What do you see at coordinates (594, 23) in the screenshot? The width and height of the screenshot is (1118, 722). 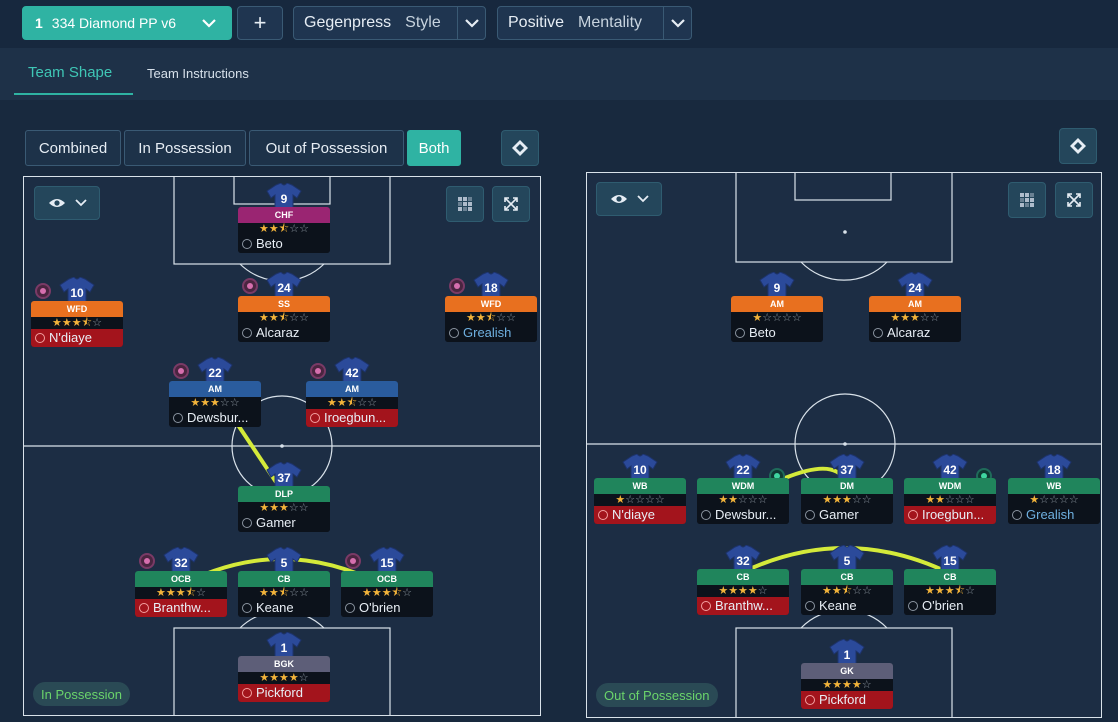 I see `mentality-selector: Positive Mentality` at bounding box center [594, 23].